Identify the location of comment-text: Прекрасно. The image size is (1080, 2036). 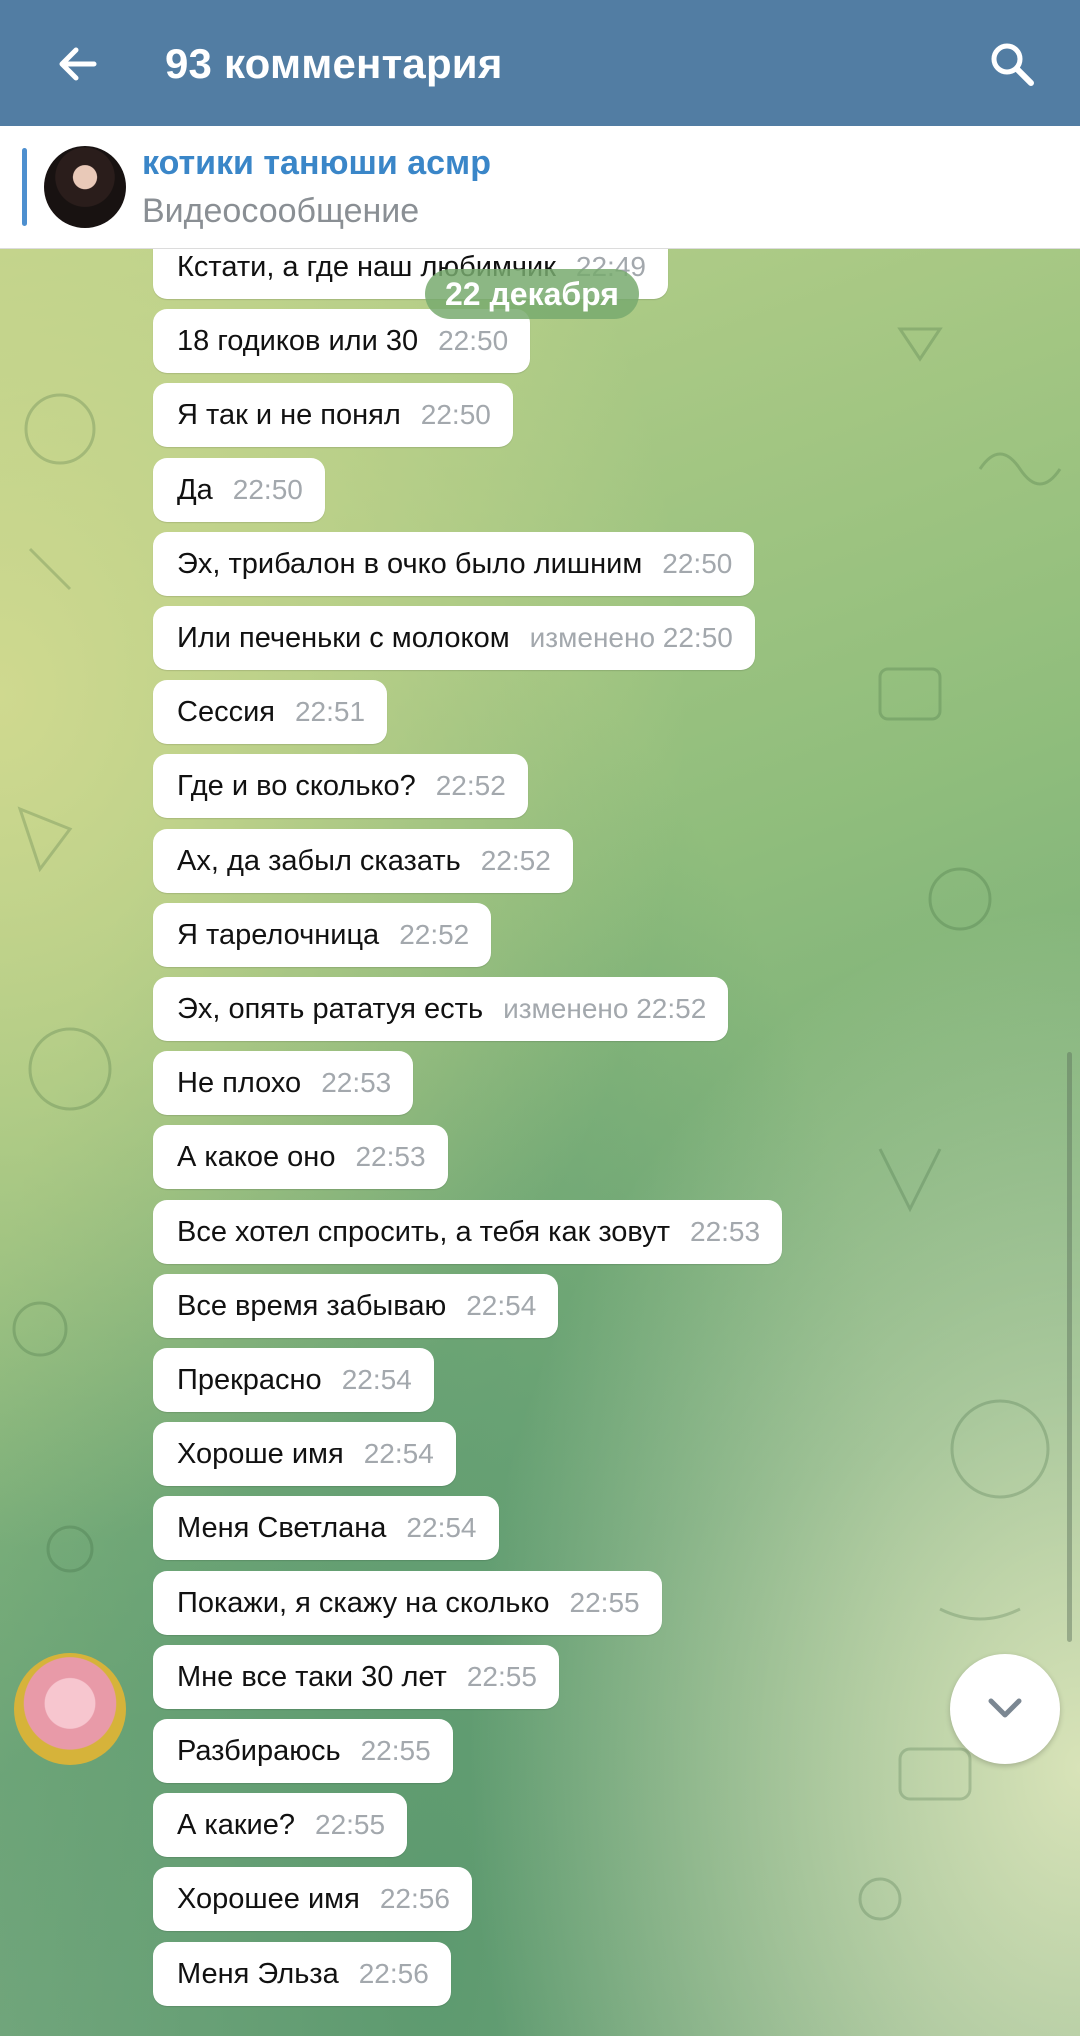
(249, 1379).